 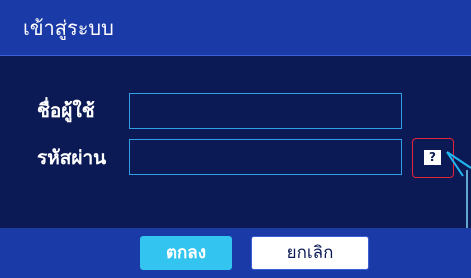 I want to click on password-field, so click(x=265, y=157).